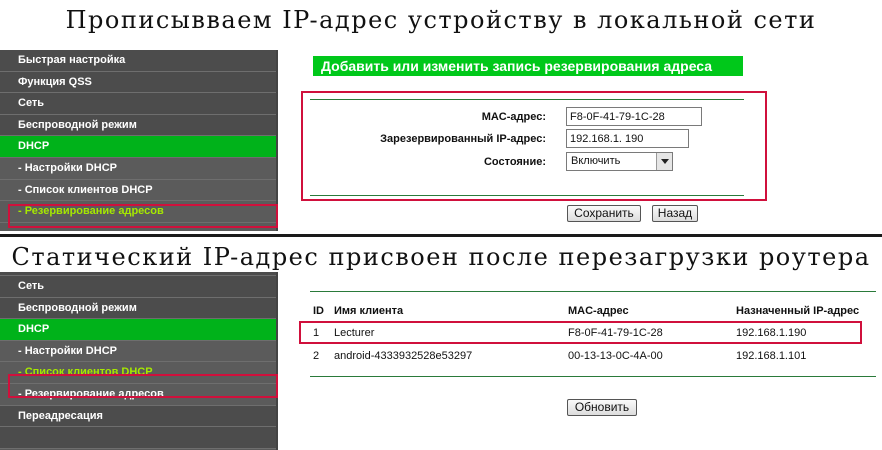 This screenshot has height=450, width=882. Describe the element at coordinates (602, 407) in the screenshot. I see `refresh-button: Обновить` at that location.